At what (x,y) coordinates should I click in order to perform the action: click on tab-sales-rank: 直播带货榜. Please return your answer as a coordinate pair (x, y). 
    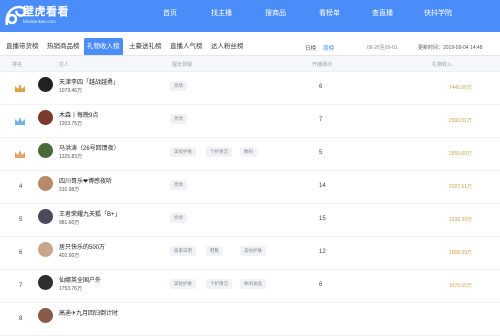
    Looking at the image, I should click on (22, 46).